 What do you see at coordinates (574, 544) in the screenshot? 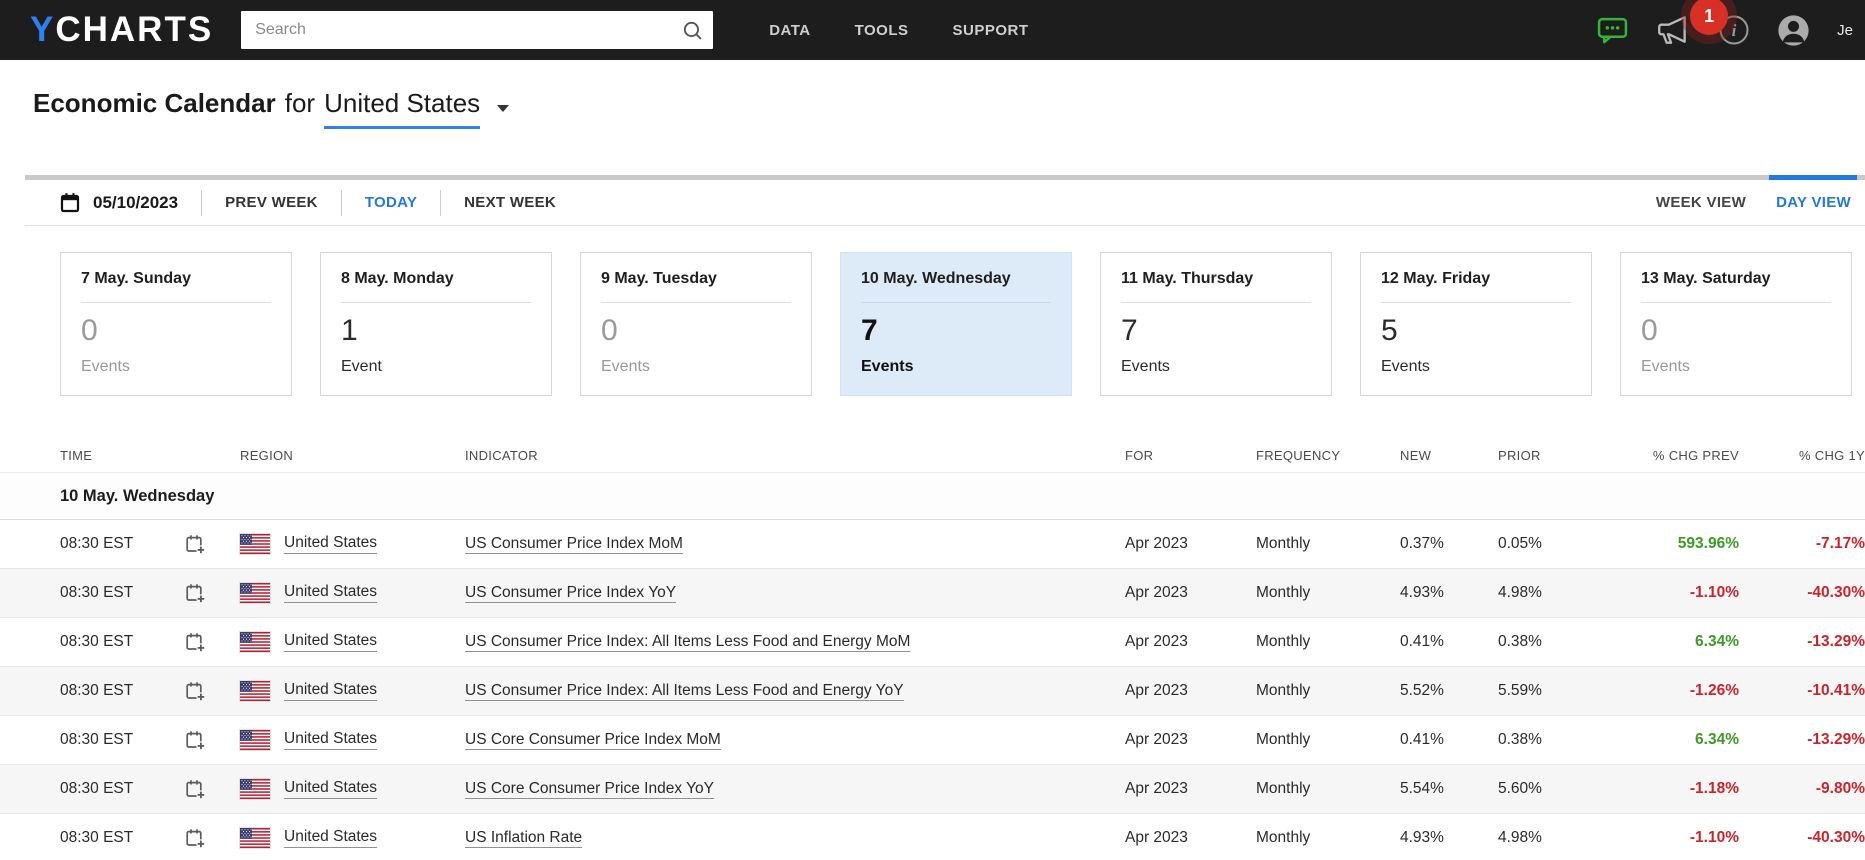
I see `indicator-link: US Consumer Price Index MoM` at bounding box center [574, 544].